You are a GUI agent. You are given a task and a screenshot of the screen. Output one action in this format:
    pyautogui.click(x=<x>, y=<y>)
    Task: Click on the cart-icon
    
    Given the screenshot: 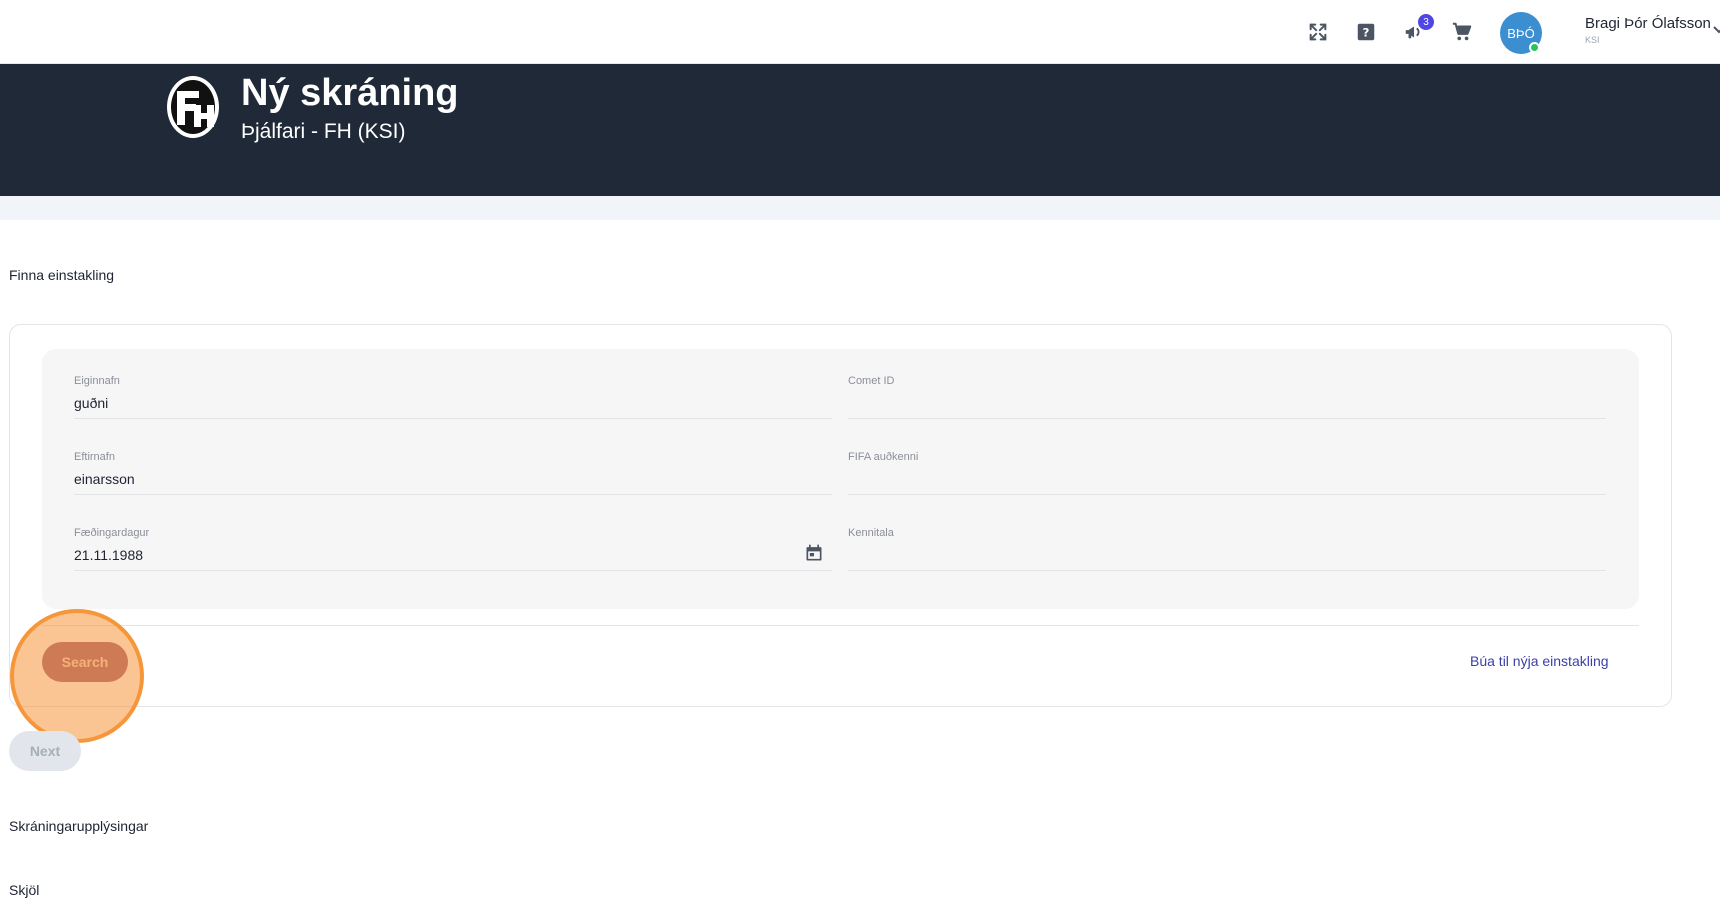 What is the action you would take?
    pyautogui.click(x=1462, y=32)
    